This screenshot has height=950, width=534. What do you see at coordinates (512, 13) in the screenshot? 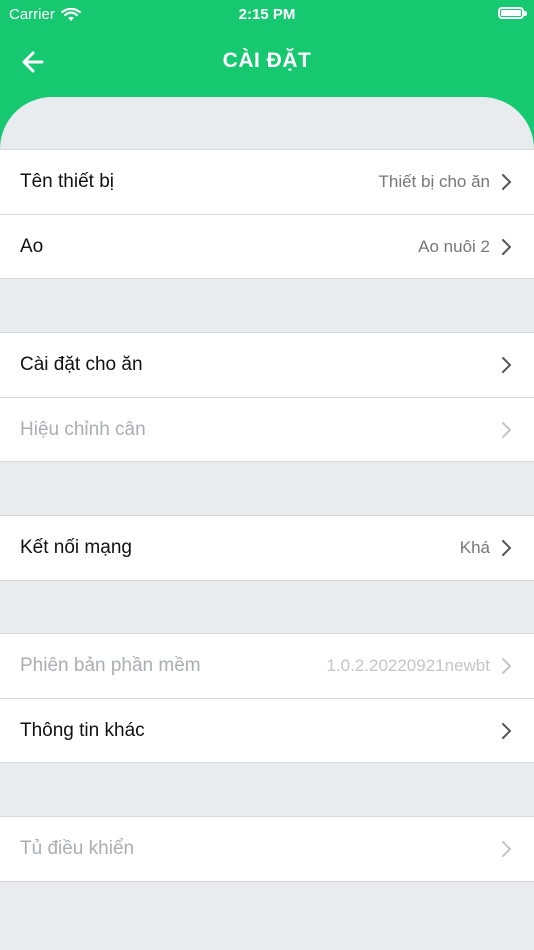
I see `battery-icon` at bounding box center [512, 13].